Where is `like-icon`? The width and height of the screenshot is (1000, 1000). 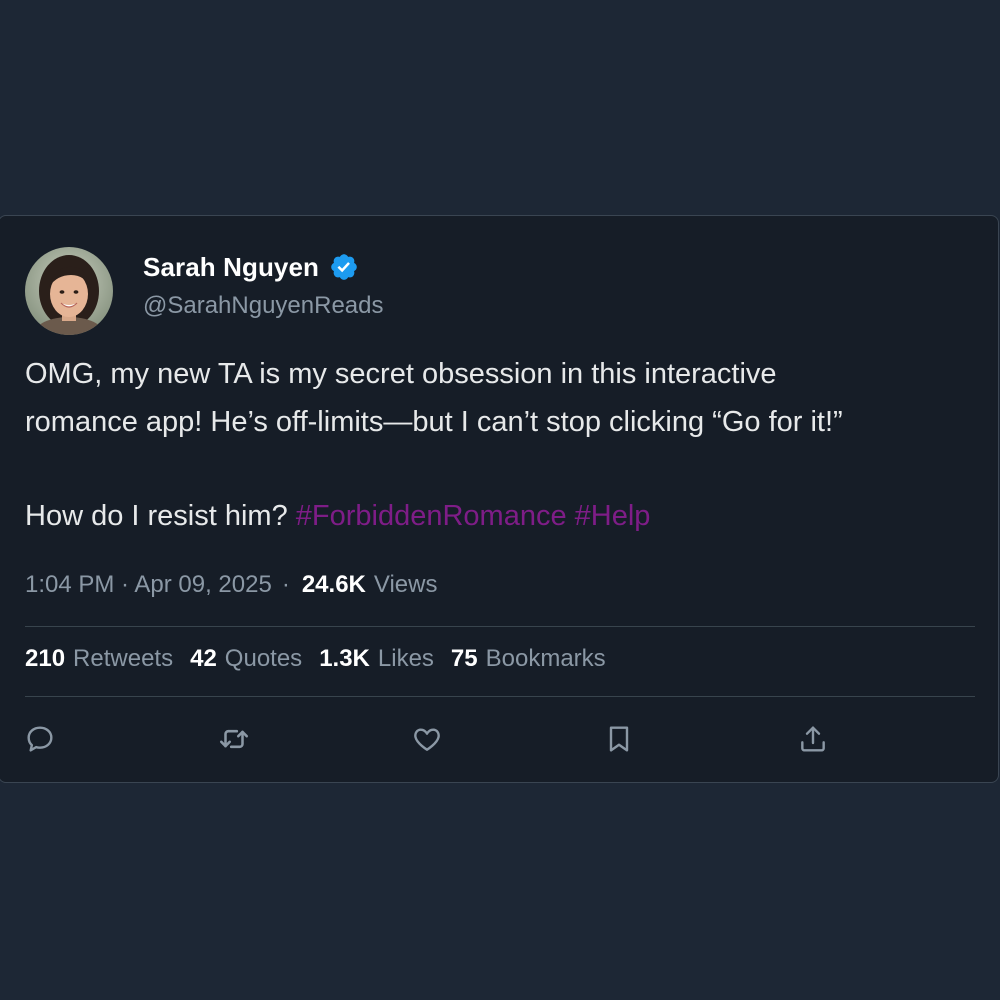
like-icon is located at coordinates (427, 739).